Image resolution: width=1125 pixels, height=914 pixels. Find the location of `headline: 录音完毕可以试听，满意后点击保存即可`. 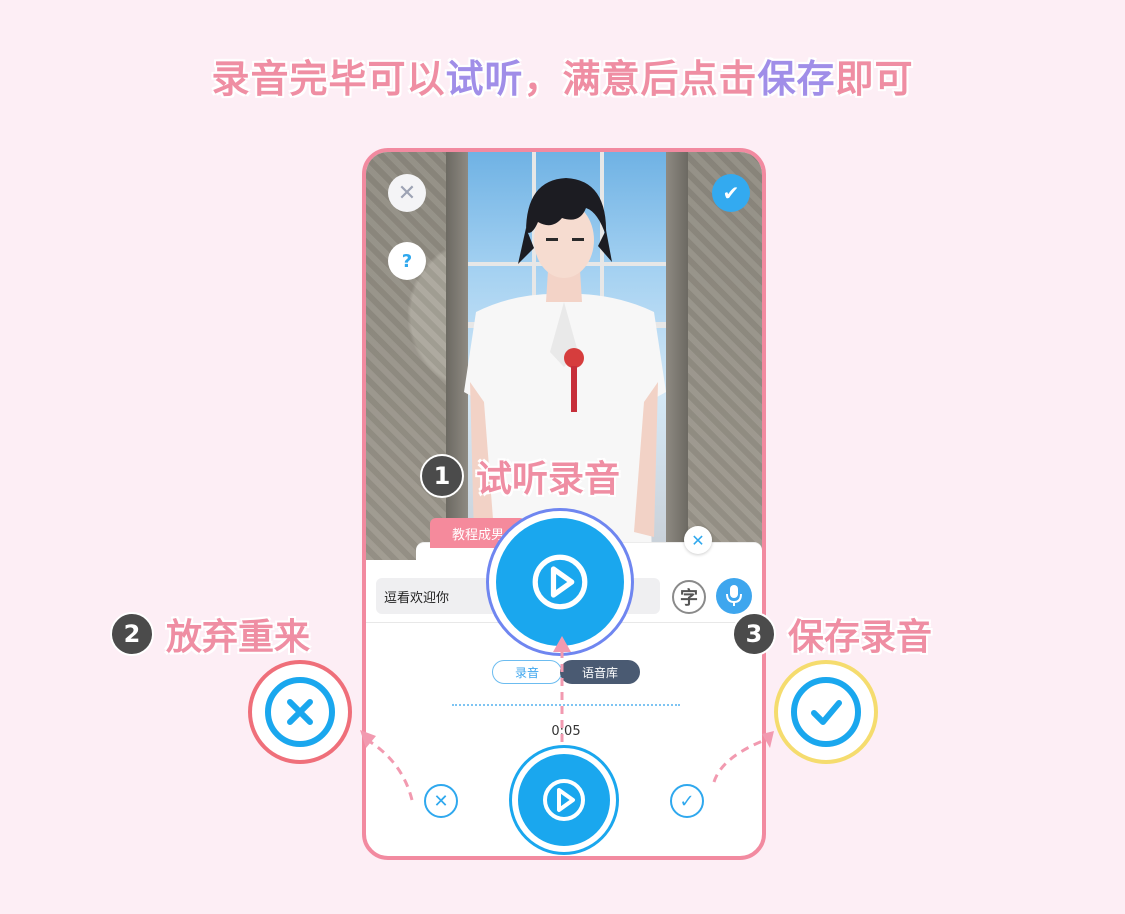

headline: 录音完毕可以试听，满意后点击保存即可 is located at coordinates (562, 75).